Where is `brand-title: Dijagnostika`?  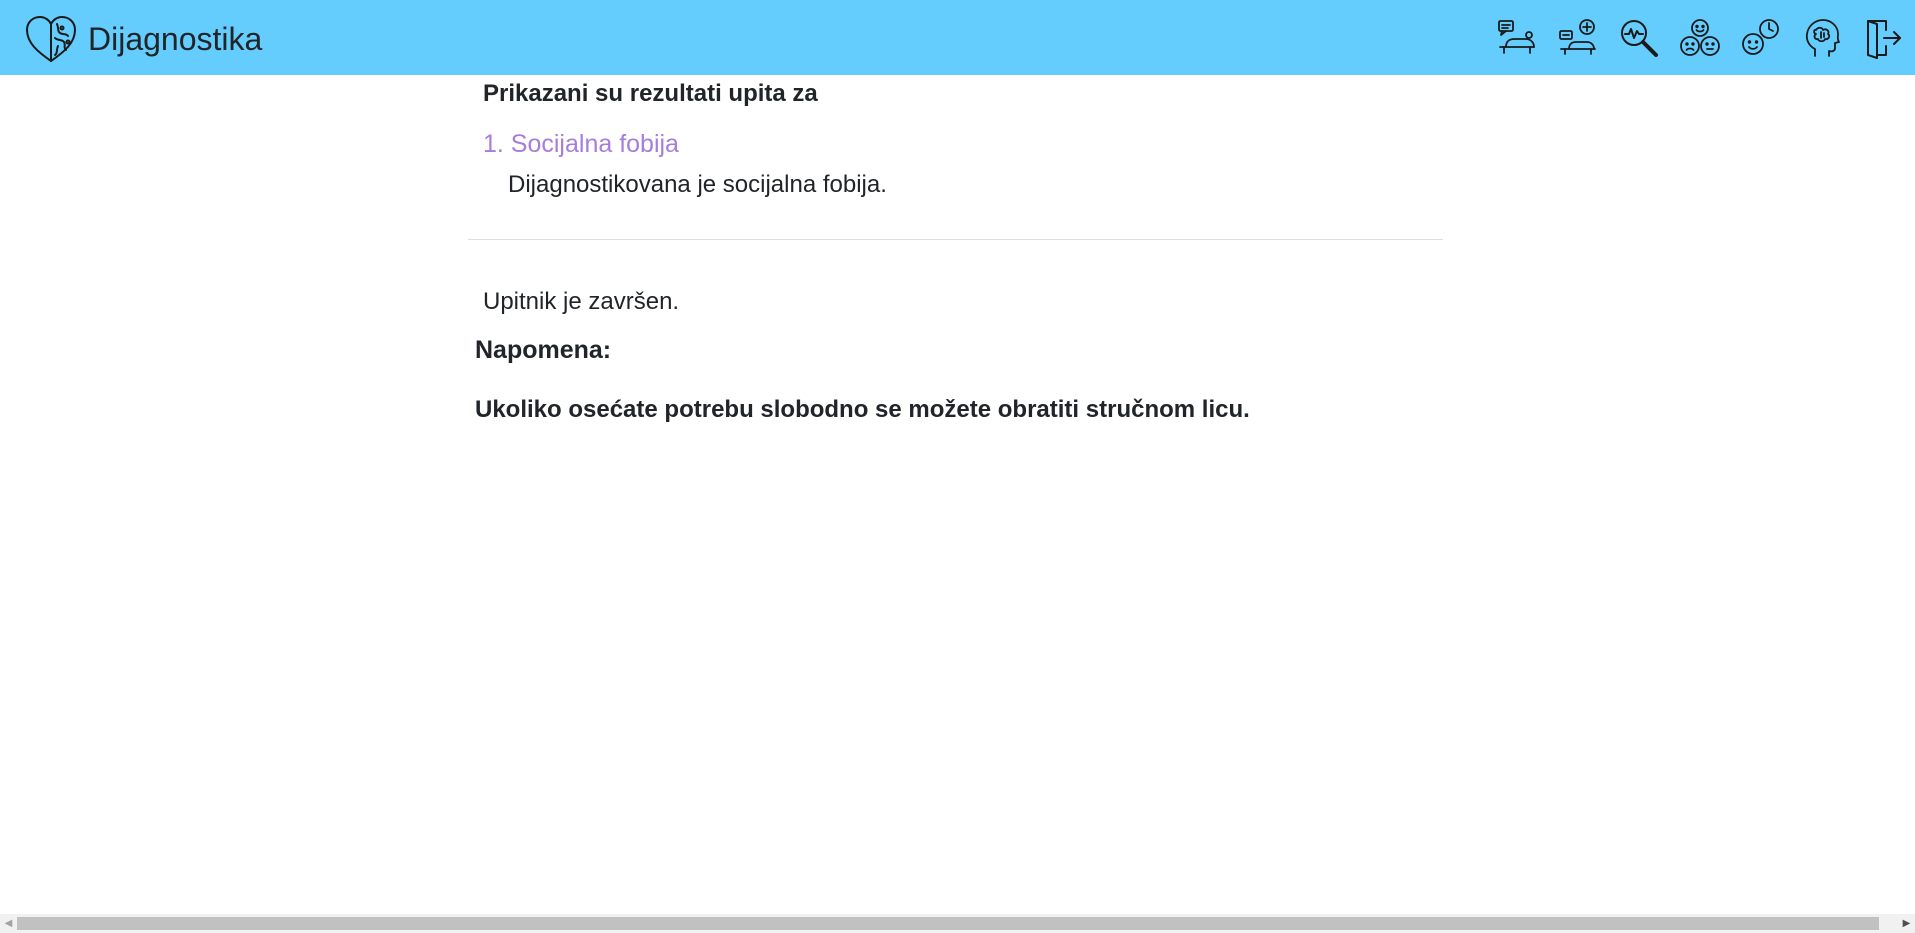 brand-title: Dijagnostika is located at coordinates (175, 38).